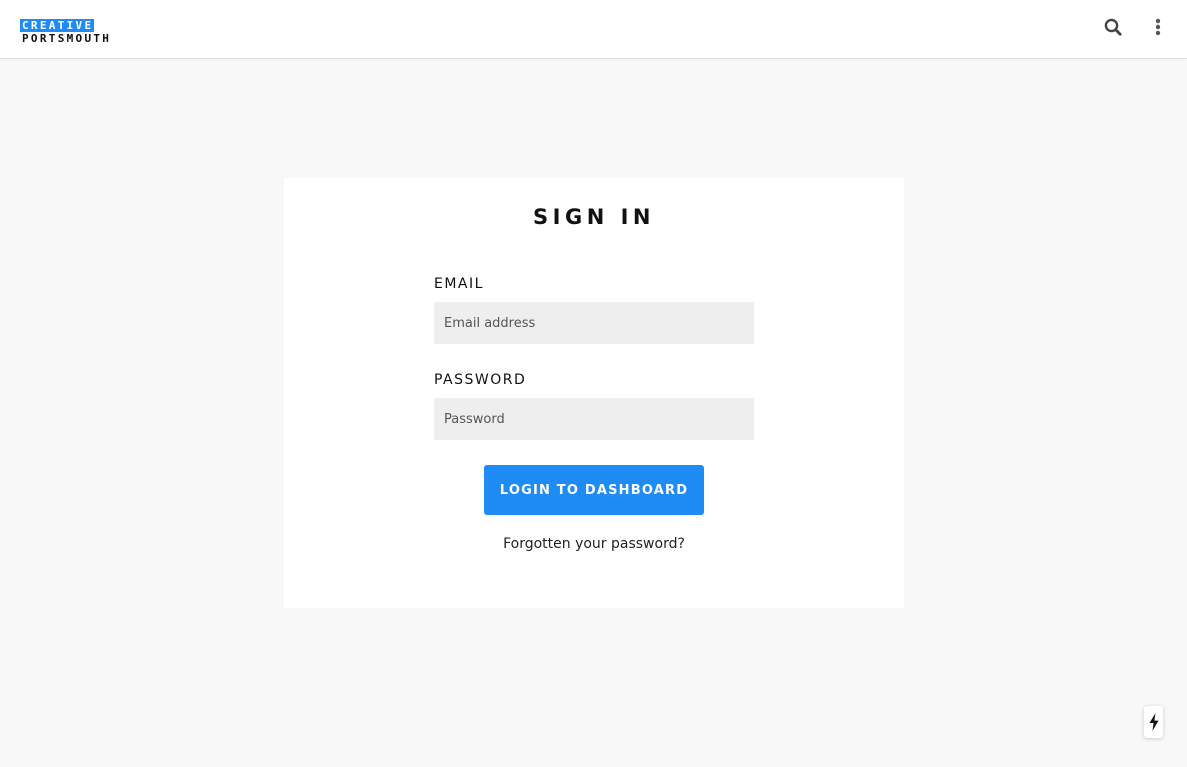 Image resolution: width=1187 pixels, height=767 pixels. I want to click on search-button, so click(1113, 27).